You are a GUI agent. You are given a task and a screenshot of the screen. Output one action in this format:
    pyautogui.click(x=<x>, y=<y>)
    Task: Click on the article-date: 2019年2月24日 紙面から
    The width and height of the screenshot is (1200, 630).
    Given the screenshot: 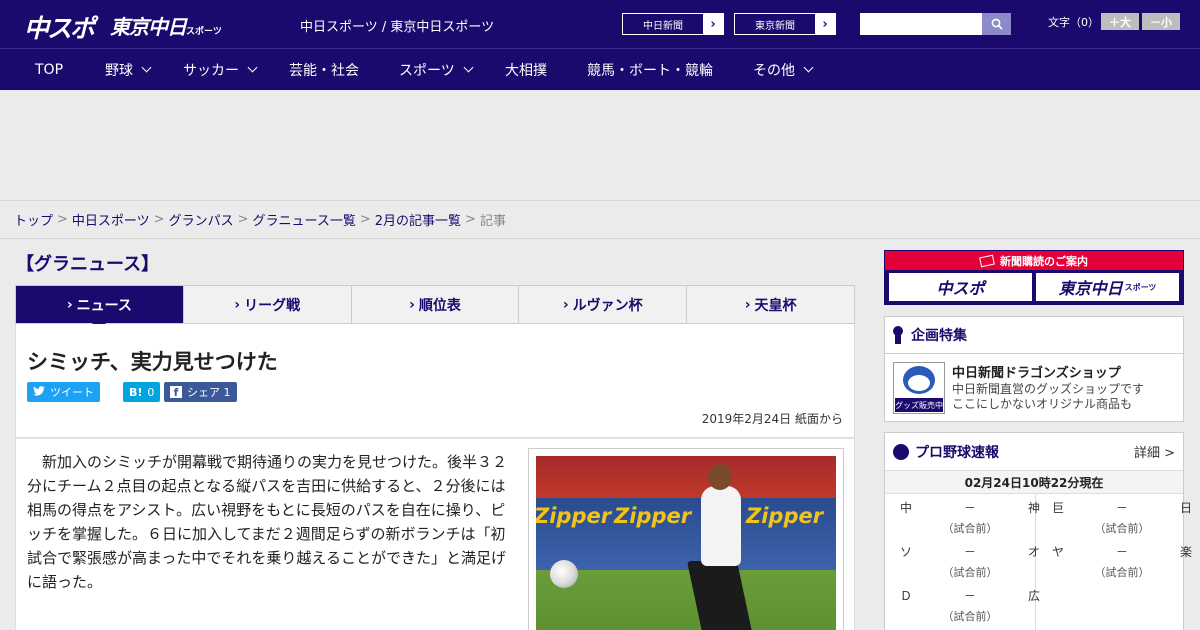 What is the action you would take?
    pyautogui.click(x=772, y=419)
    